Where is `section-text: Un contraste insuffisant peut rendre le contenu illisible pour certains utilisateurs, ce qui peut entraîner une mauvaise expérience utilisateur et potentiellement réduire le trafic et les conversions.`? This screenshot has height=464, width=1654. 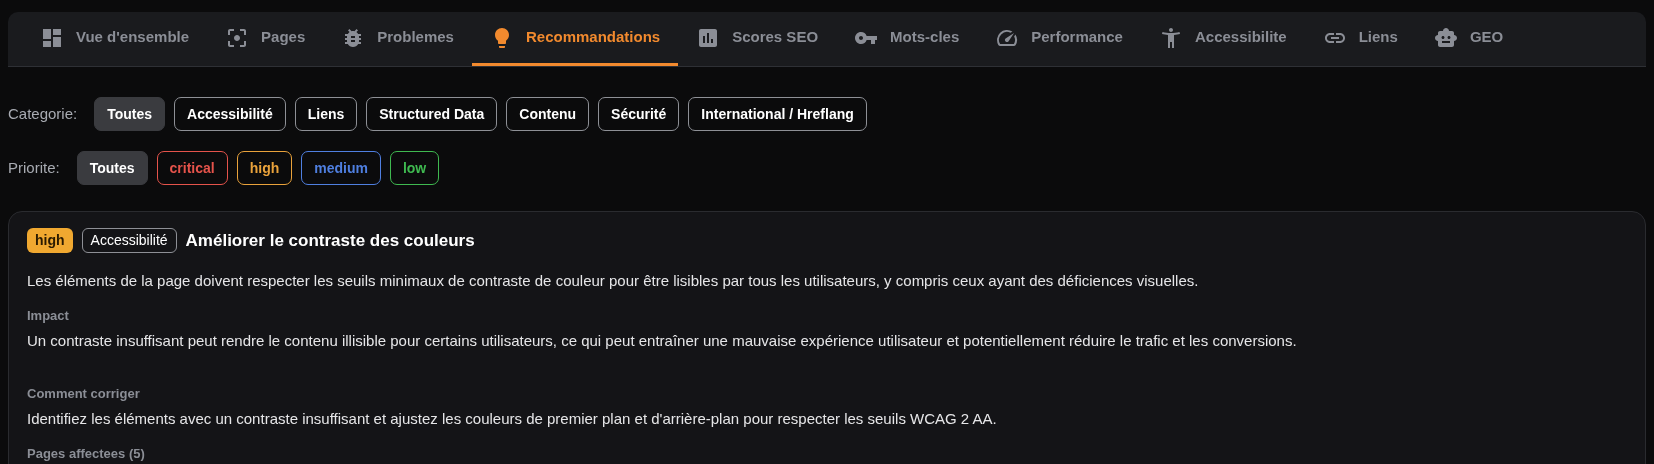 section-text: Un contraste insuffisant peut rendre le contenu illisible pour certains utilisateurs, ce qui peut entraîner une mauvaise expérience utilisateur et potentiellement réduire le trafic et les conversions. is located at coordinates (662, 340).